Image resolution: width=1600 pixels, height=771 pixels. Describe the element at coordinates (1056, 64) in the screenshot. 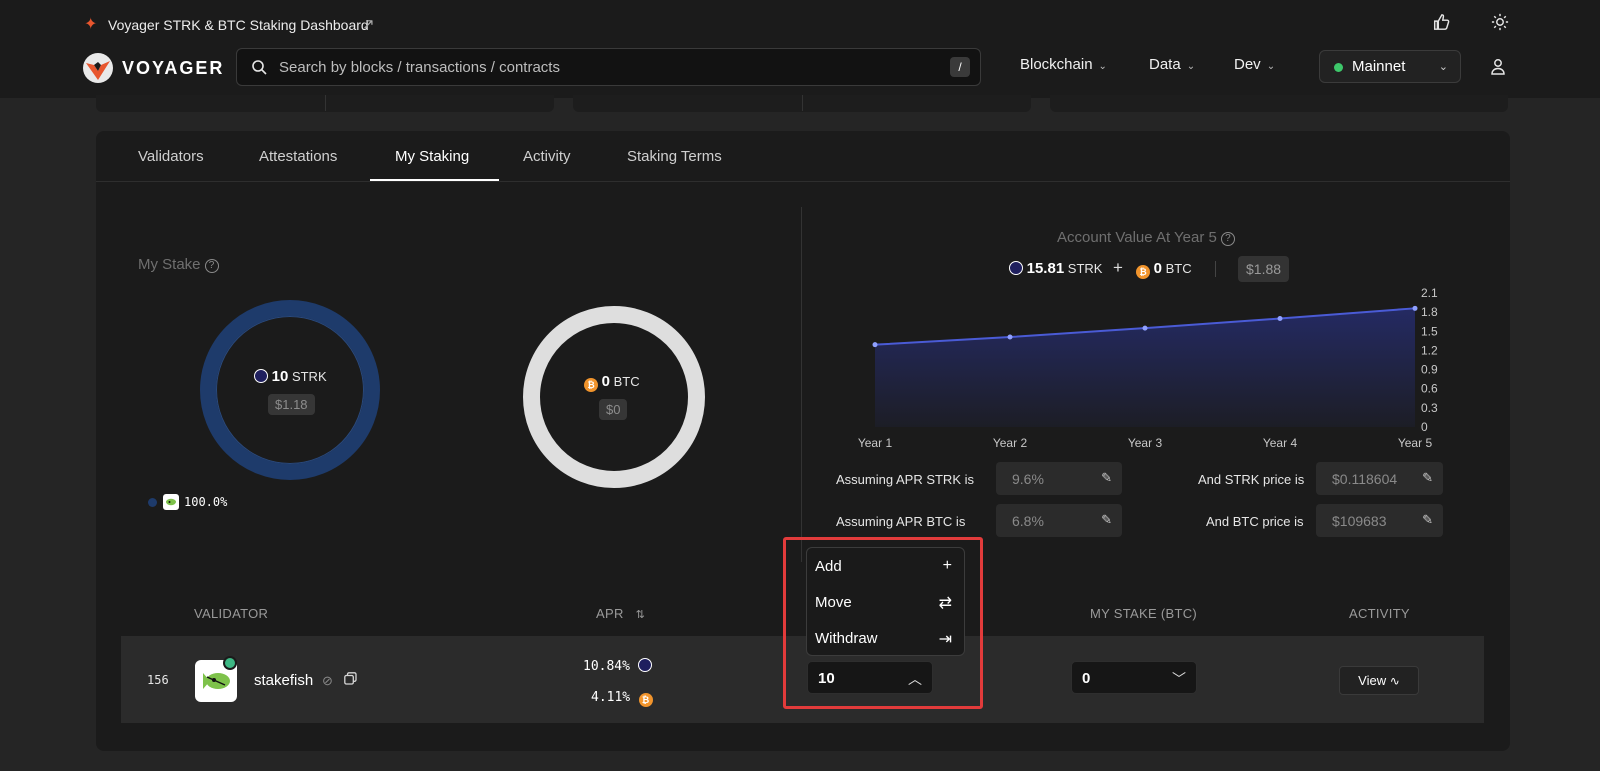

I see `nav-blockchain-label: Blockchain` at that location.